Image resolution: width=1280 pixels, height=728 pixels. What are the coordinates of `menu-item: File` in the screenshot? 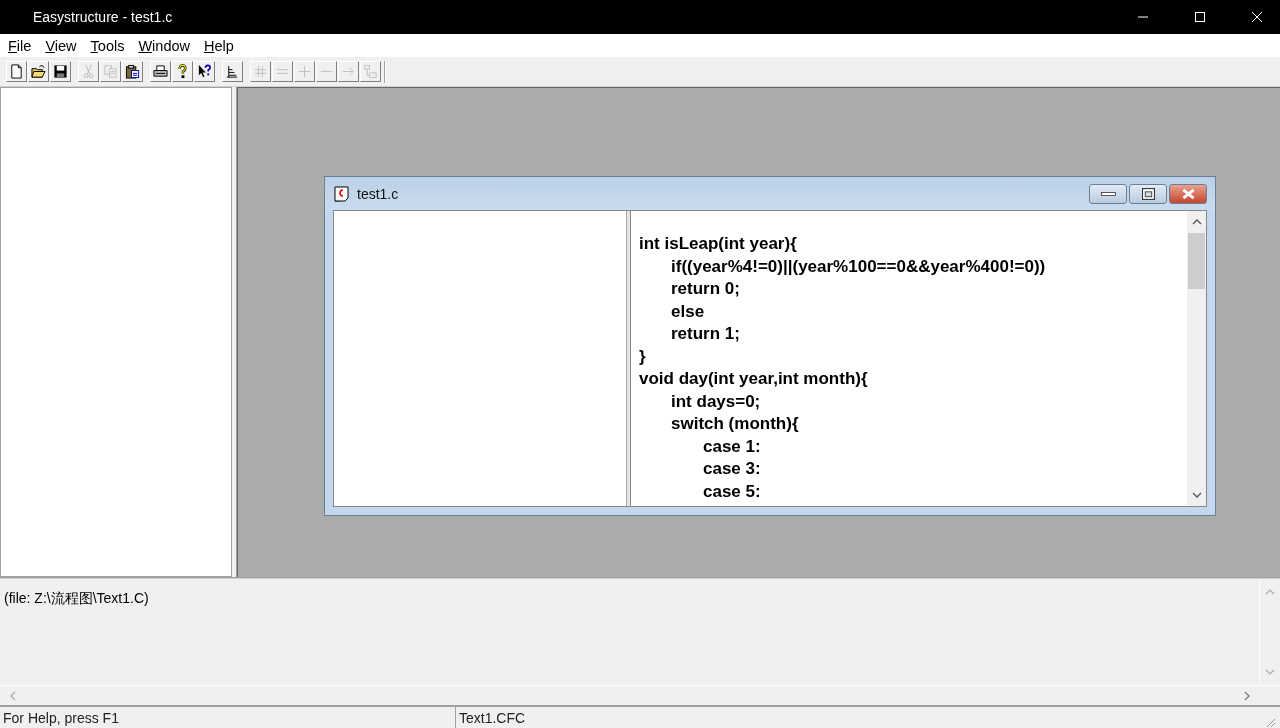 It's located at (20, 45).